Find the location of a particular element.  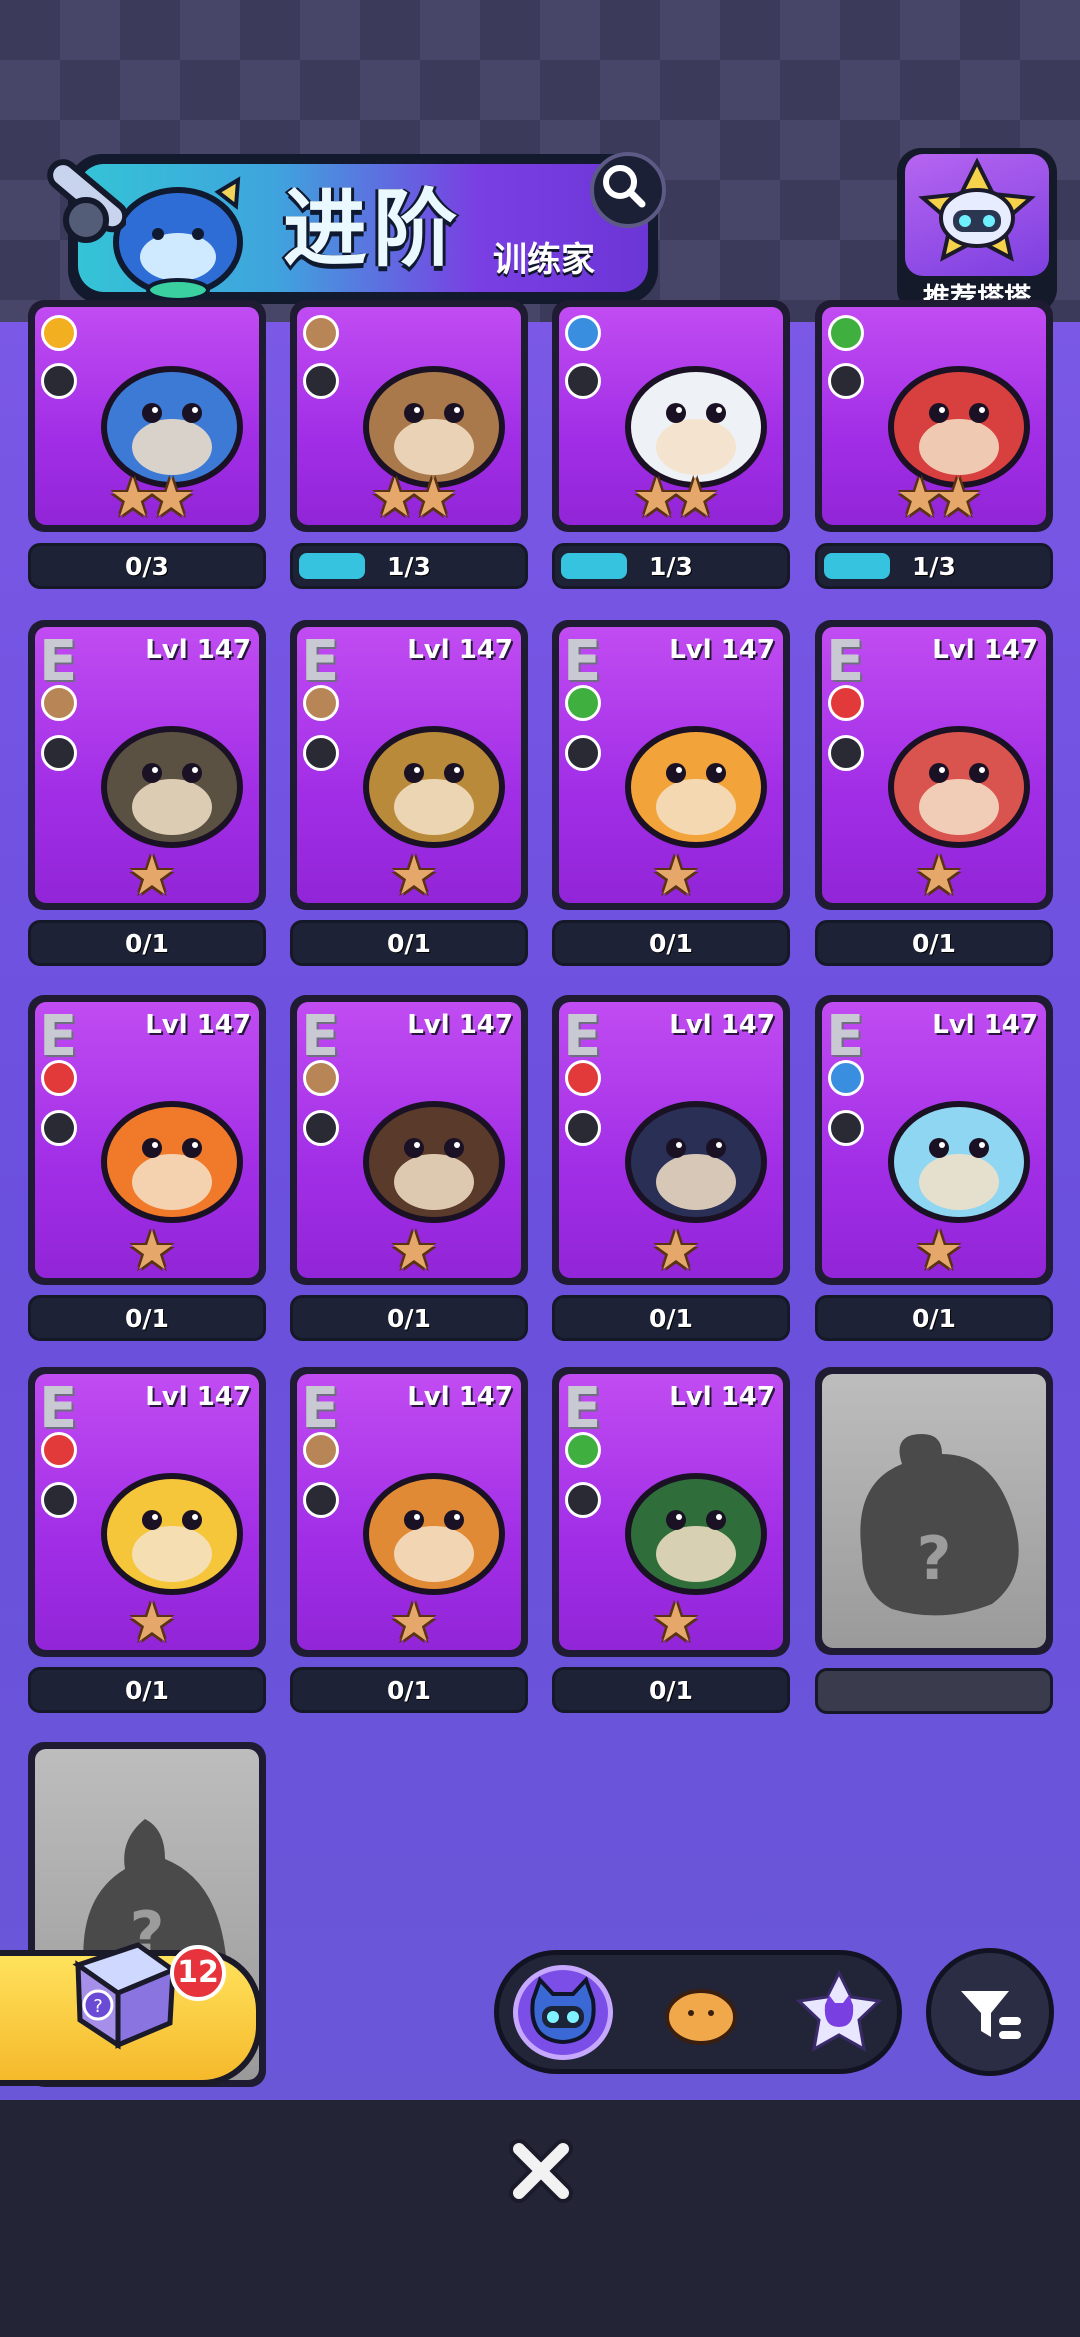

progress-text: 1/3 is located at coordinates (671, 566).